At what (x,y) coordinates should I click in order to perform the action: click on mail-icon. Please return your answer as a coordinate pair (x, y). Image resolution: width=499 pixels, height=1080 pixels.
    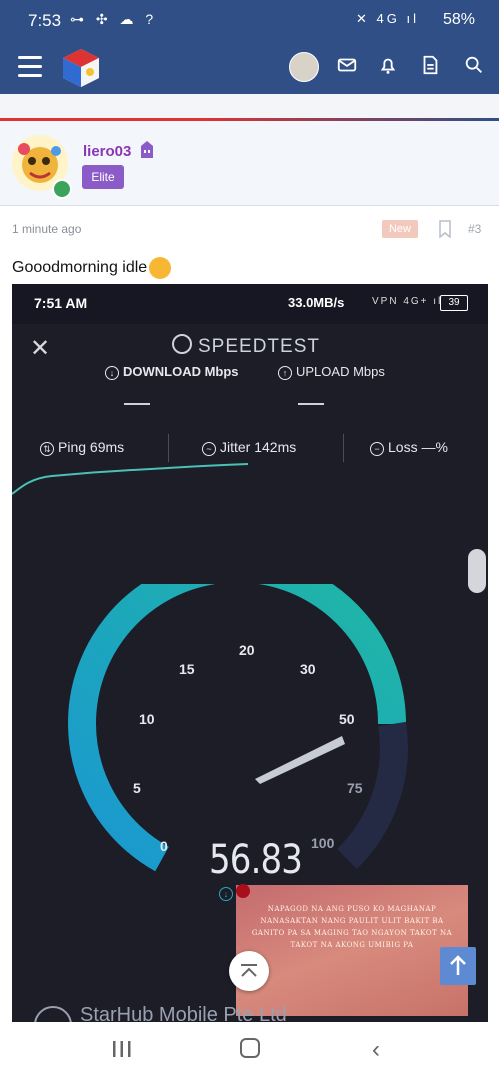
    Looking at the image, I should click on (349, 67).